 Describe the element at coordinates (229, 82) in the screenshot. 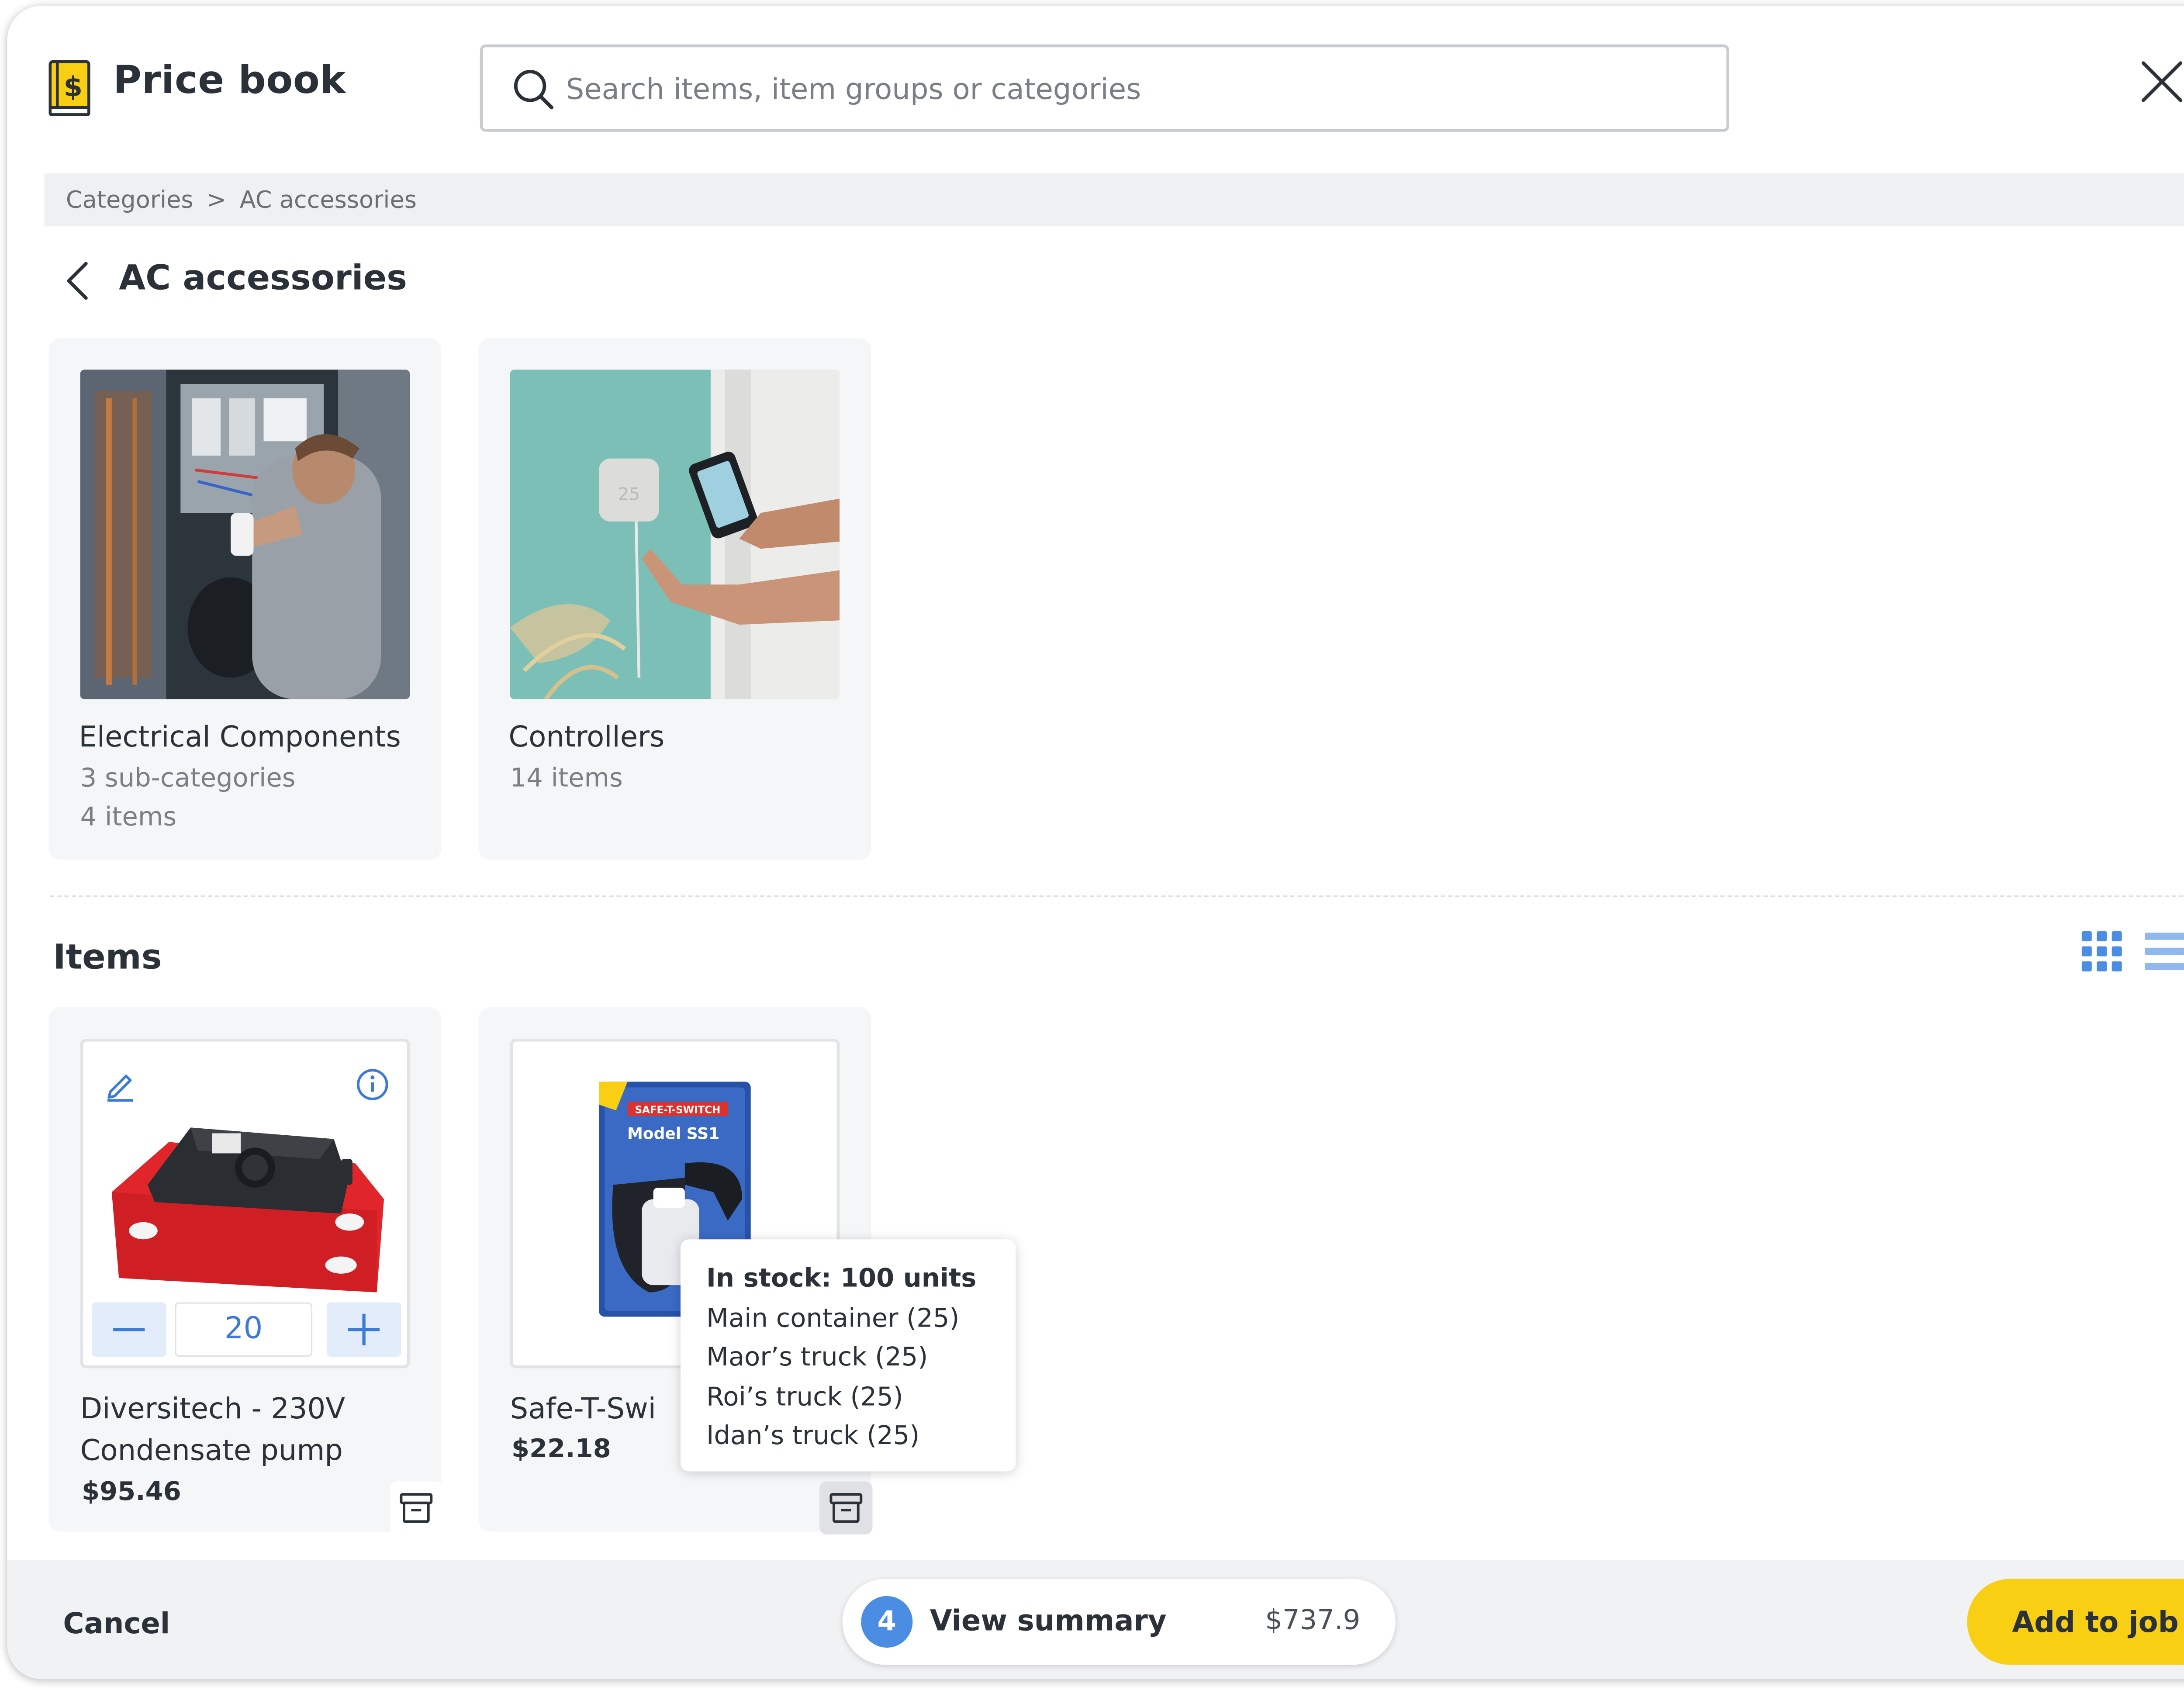

I see `page-title: Price book` at that location.